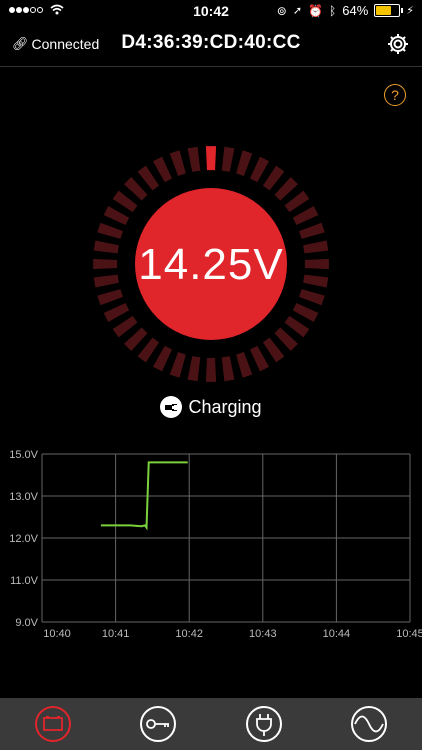  Describe the element at coordinates (333, 10) in the screenshot. I see `bluetooth-icon: ᛒ` at that location.